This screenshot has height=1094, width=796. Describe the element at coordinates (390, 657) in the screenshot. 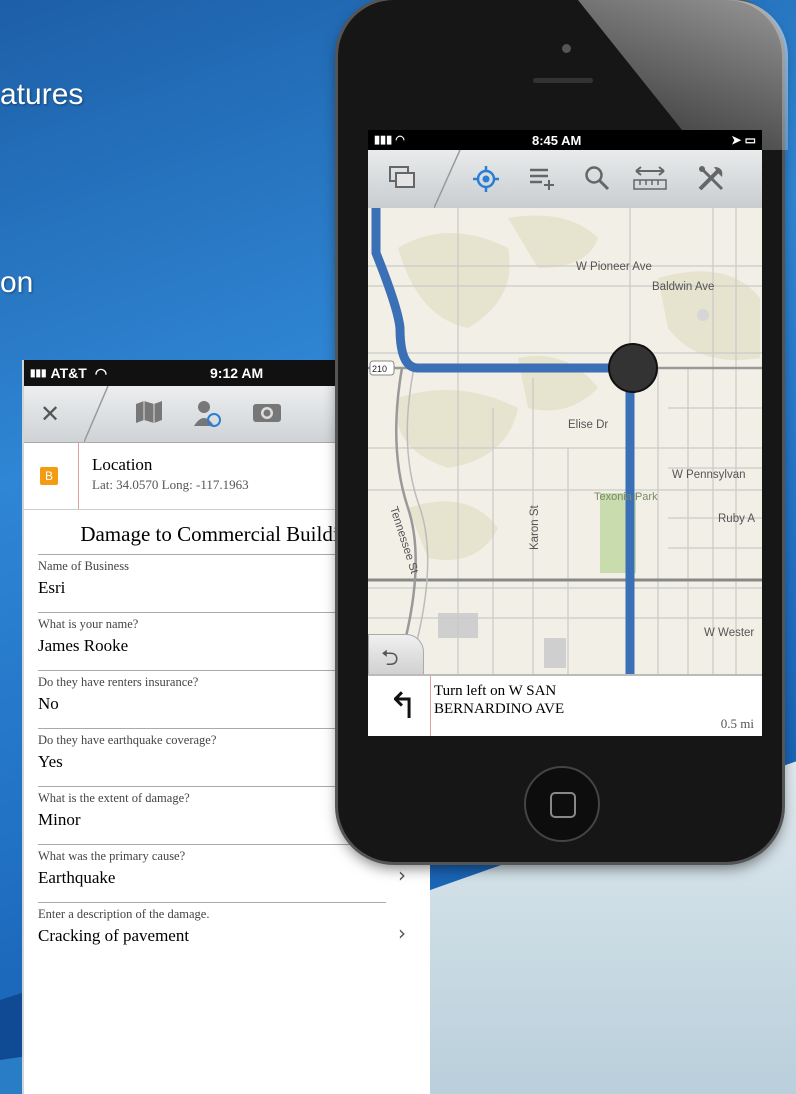

I see `u-turn-icon: ⮌` at that location.